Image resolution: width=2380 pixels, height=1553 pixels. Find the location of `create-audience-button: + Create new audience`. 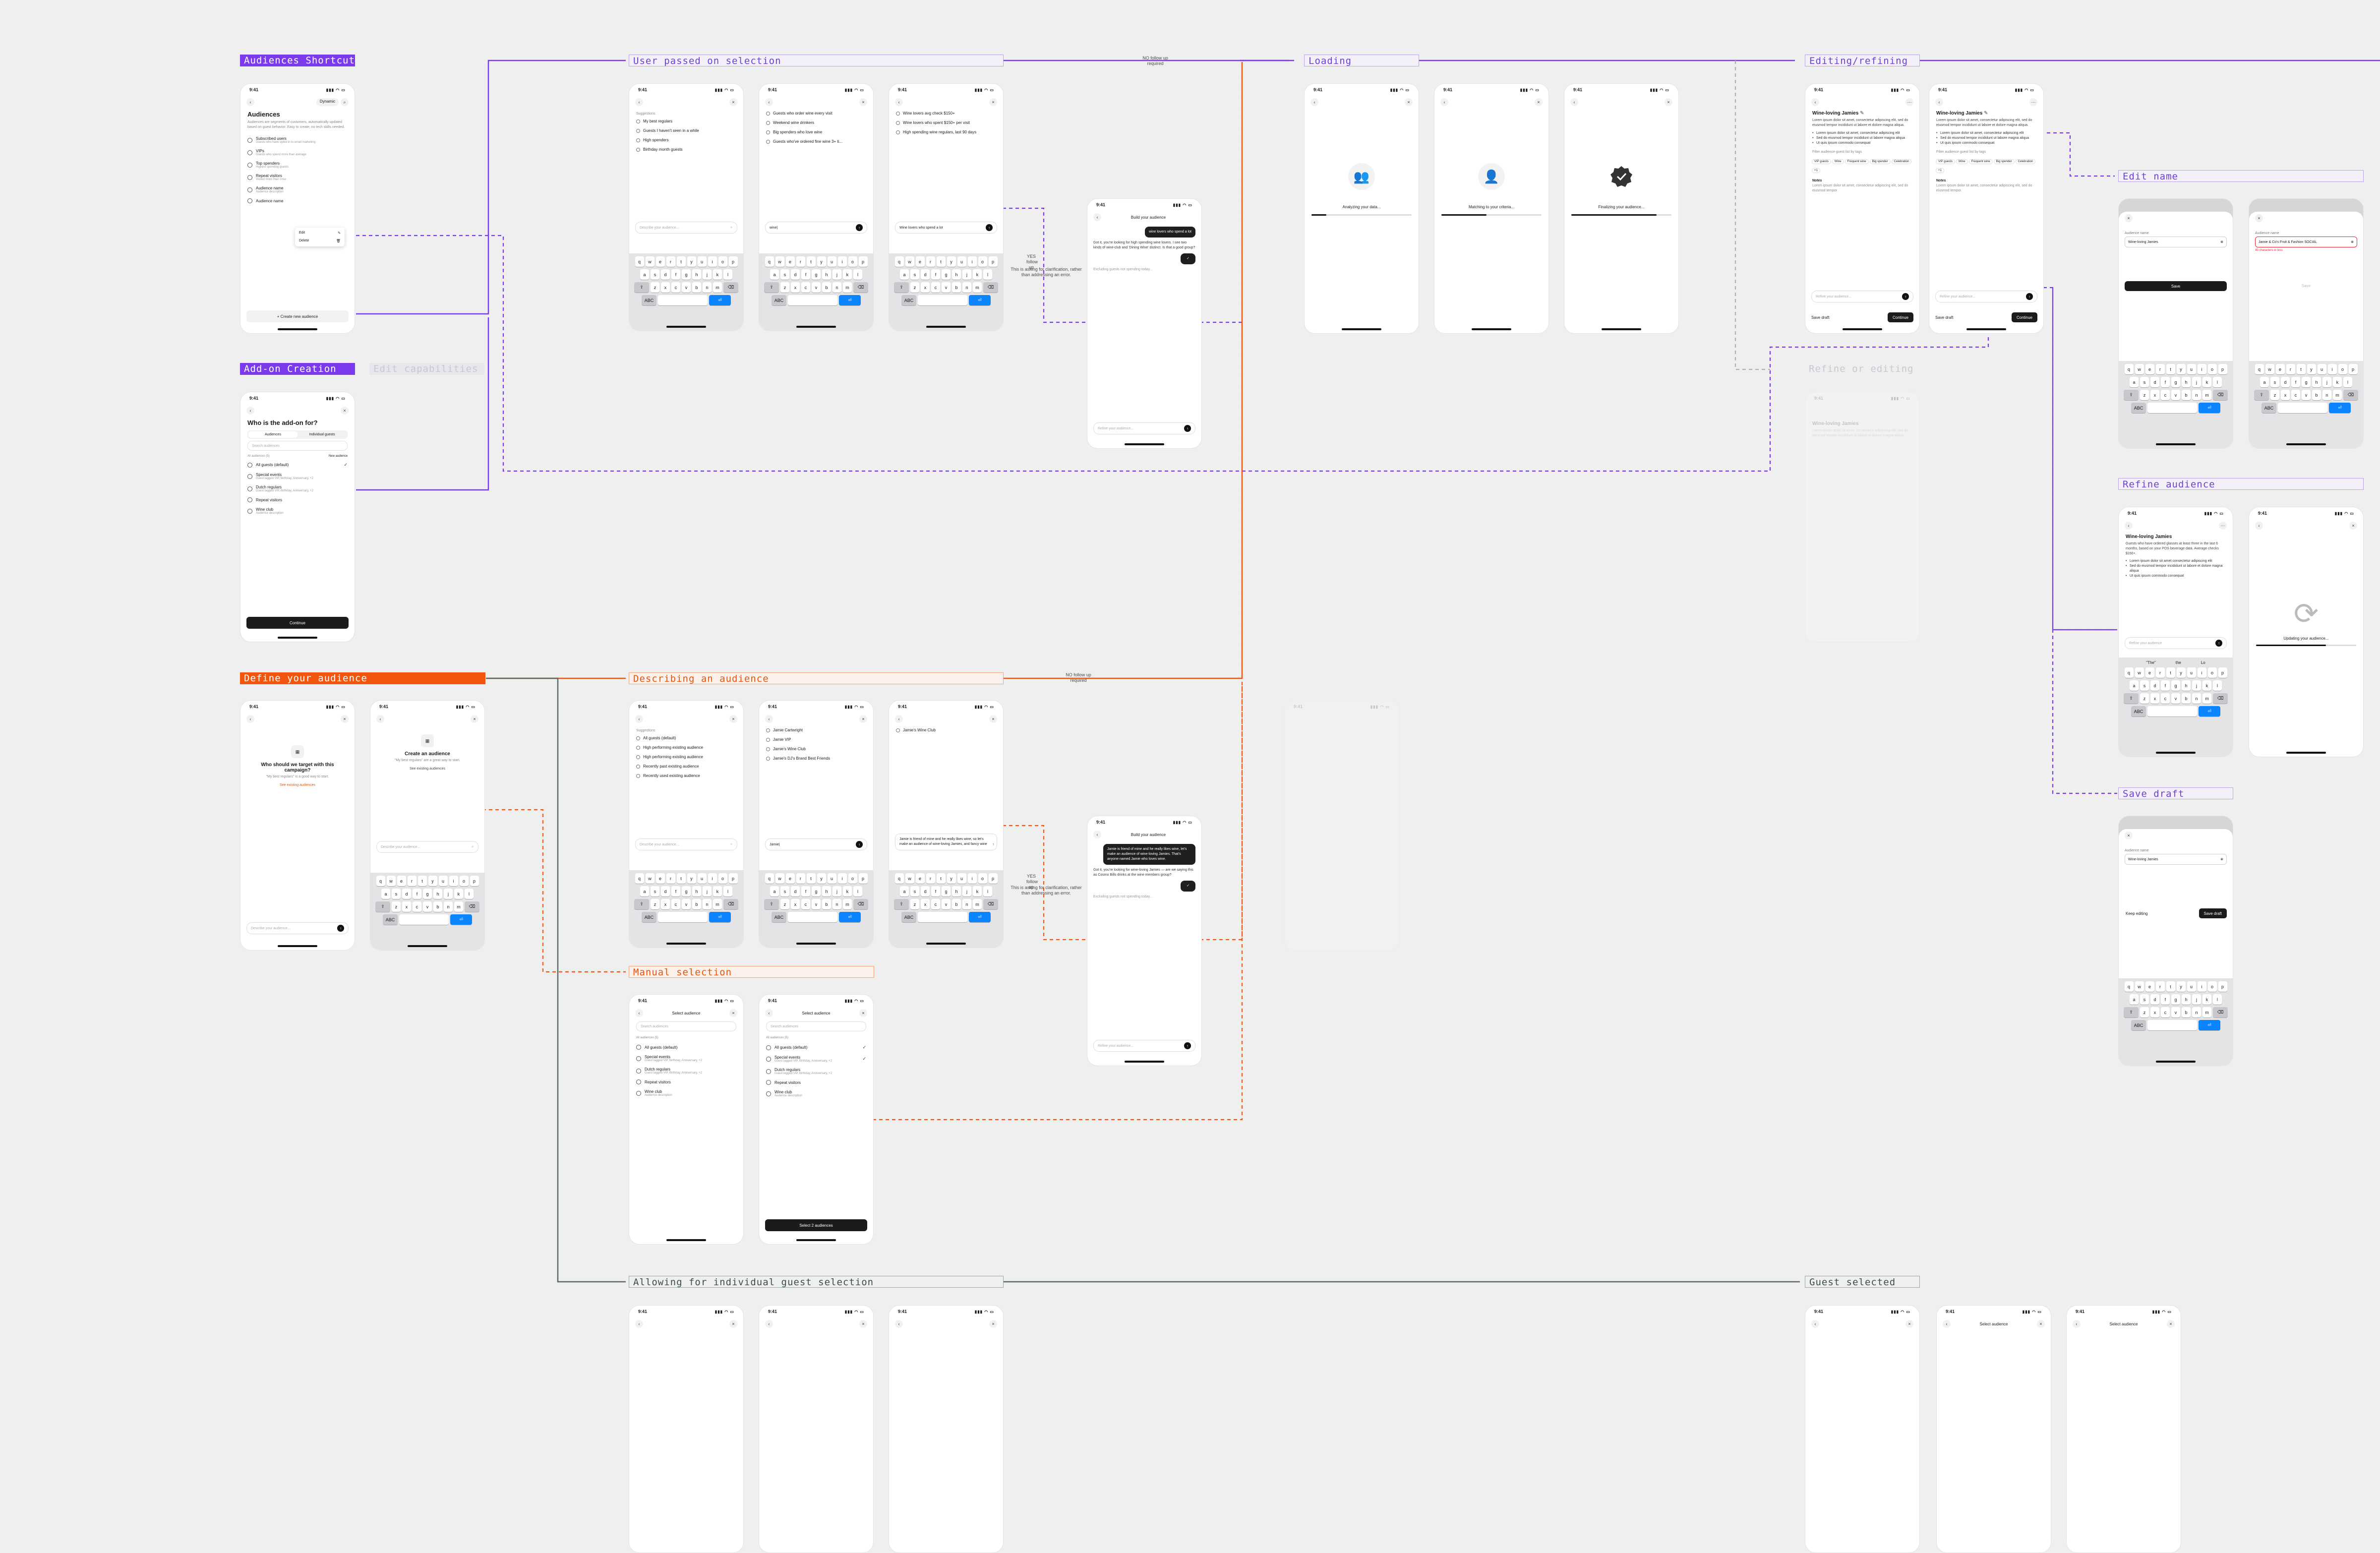

create-audience-button: + Create new audience is located at coordinates (297, 316).